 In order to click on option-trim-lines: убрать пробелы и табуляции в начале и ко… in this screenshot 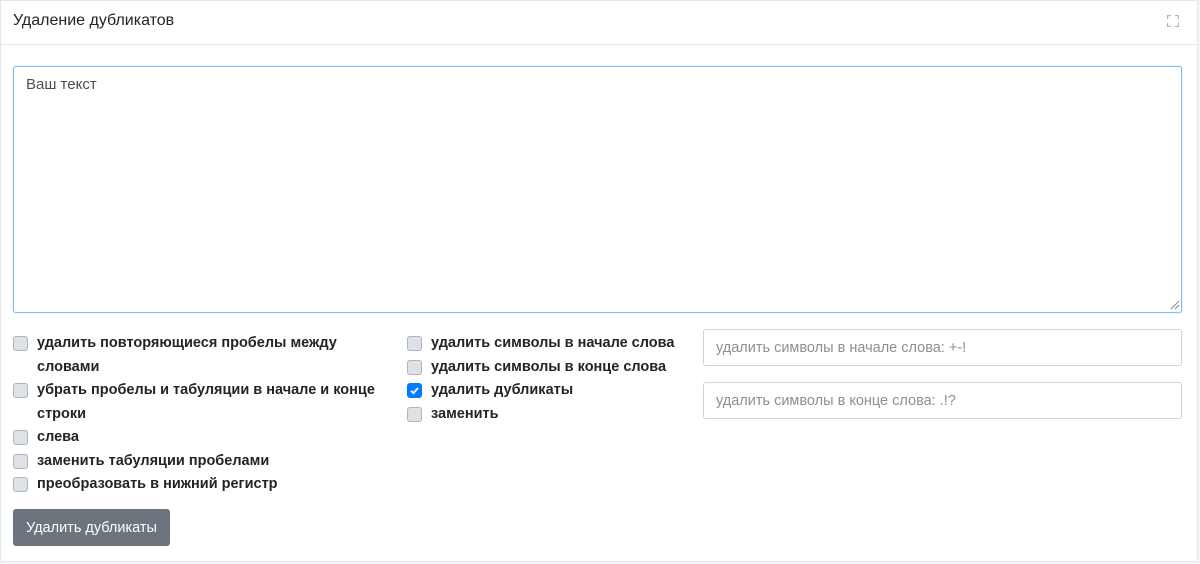, I will do `click(203, 402)`.